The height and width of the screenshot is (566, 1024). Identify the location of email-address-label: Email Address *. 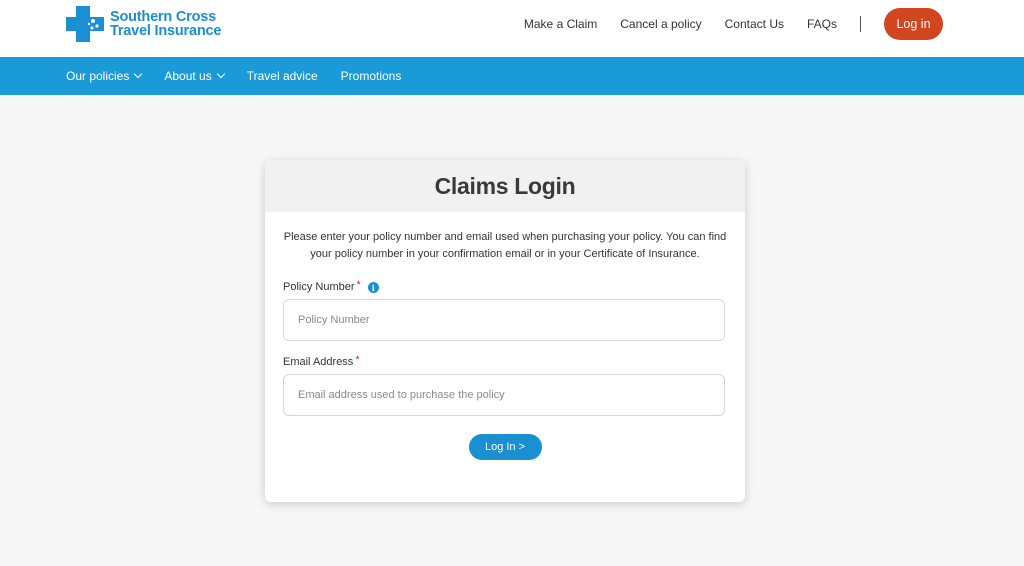
(505, 361).